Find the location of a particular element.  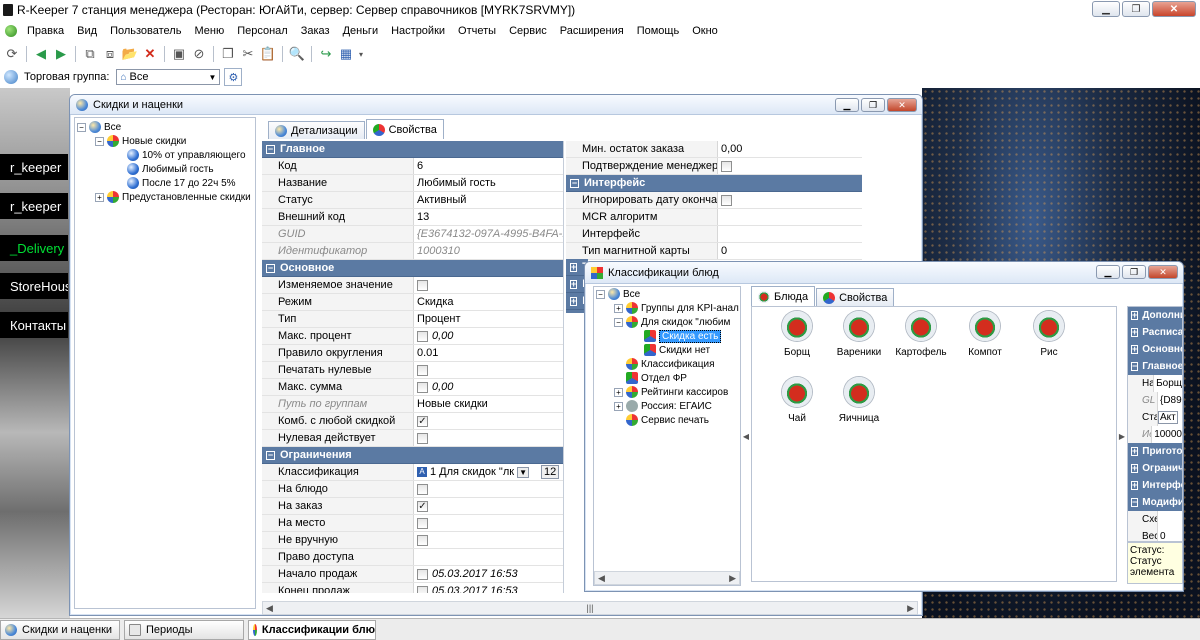

dish-item: Компот is located at coordinates (985, 334).